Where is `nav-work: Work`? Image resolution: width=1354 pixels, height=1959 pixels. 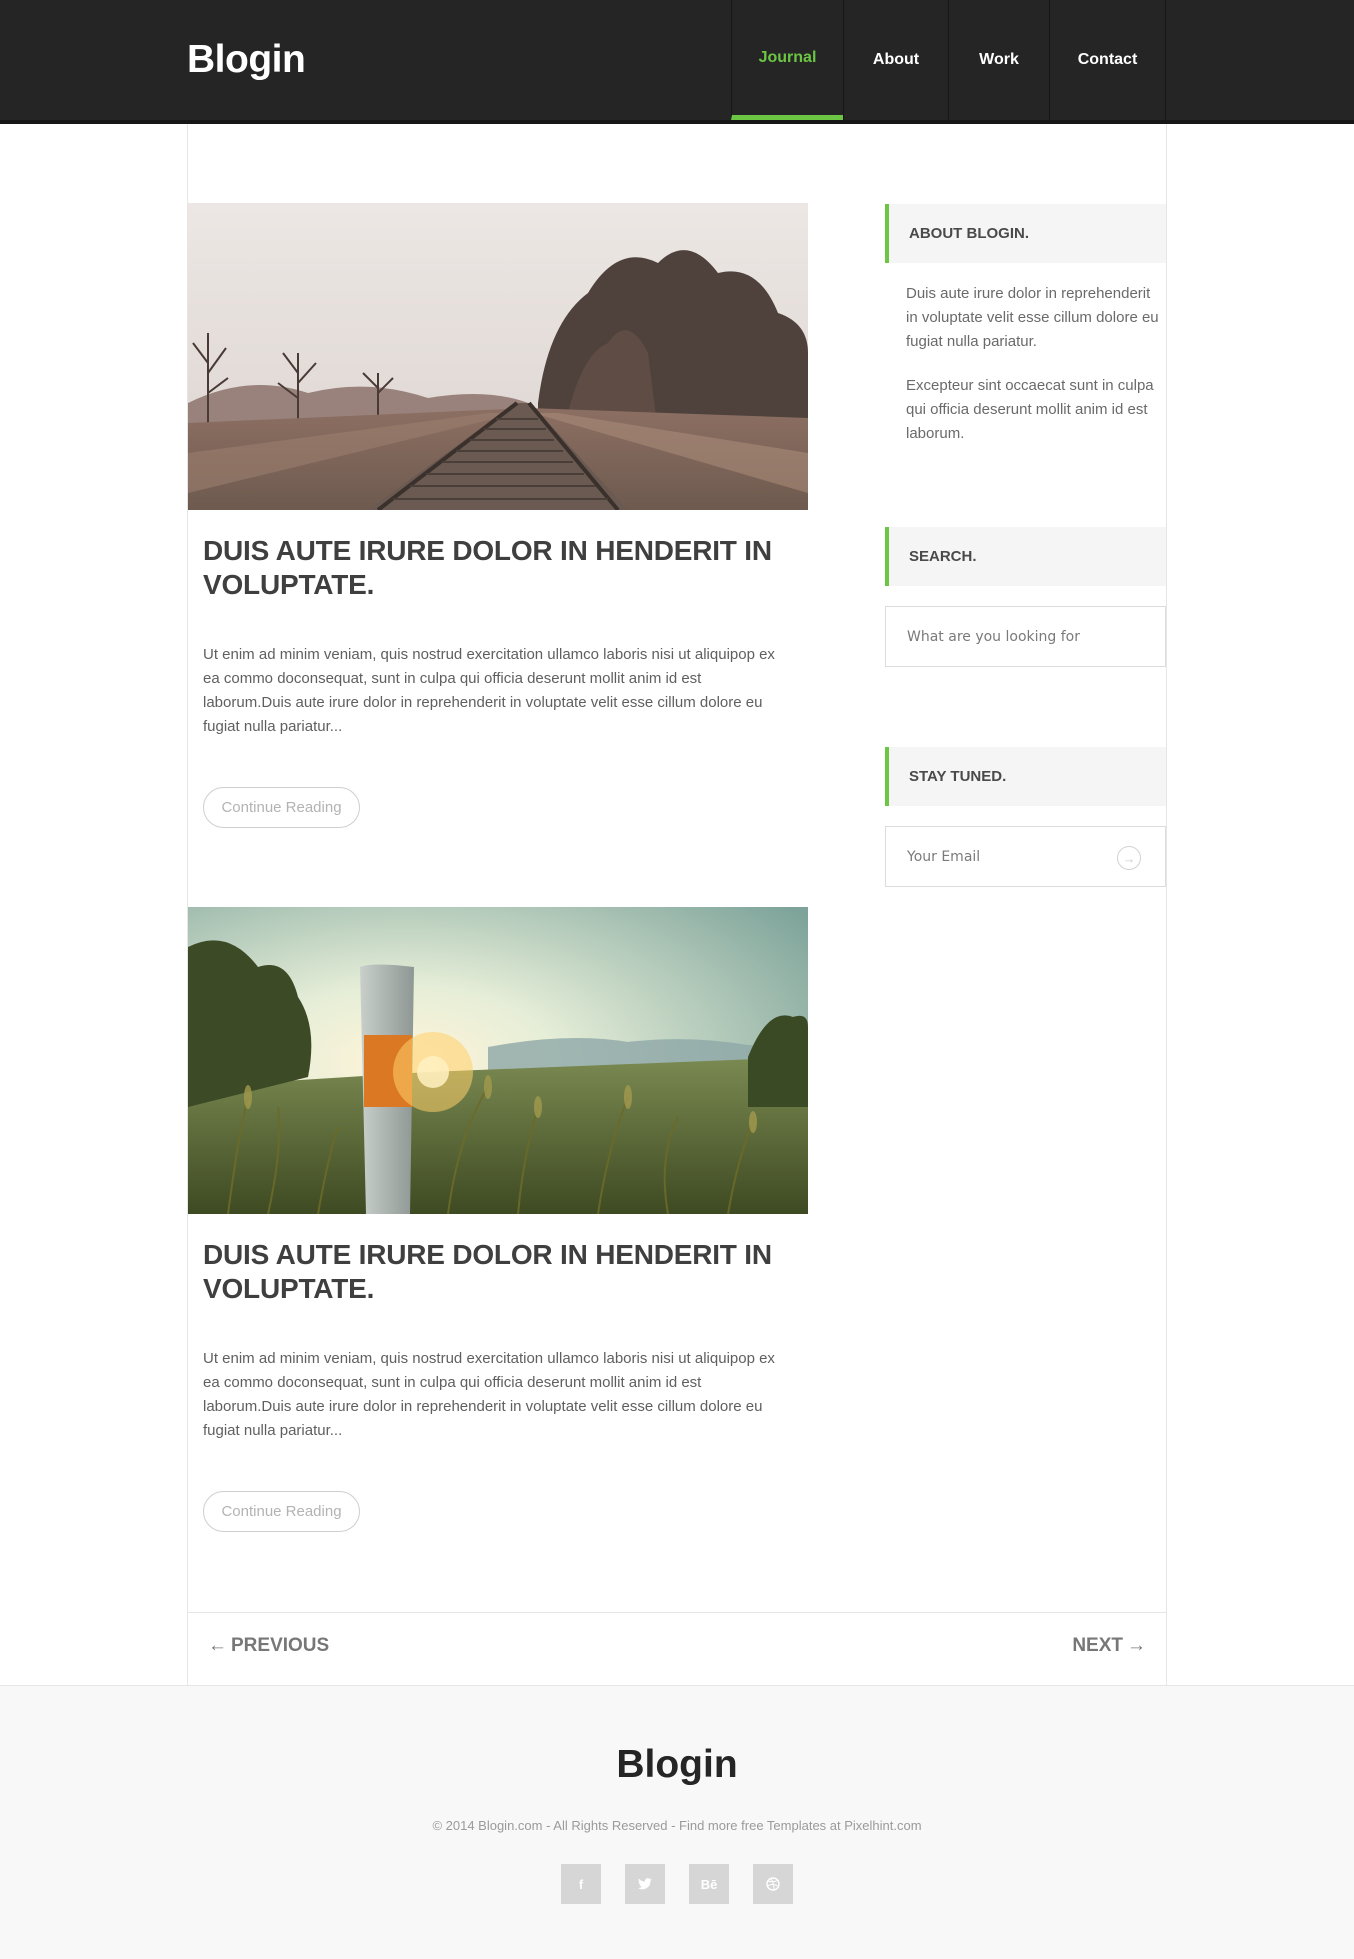 nav-work: Work is located at coordinates (998, 60).